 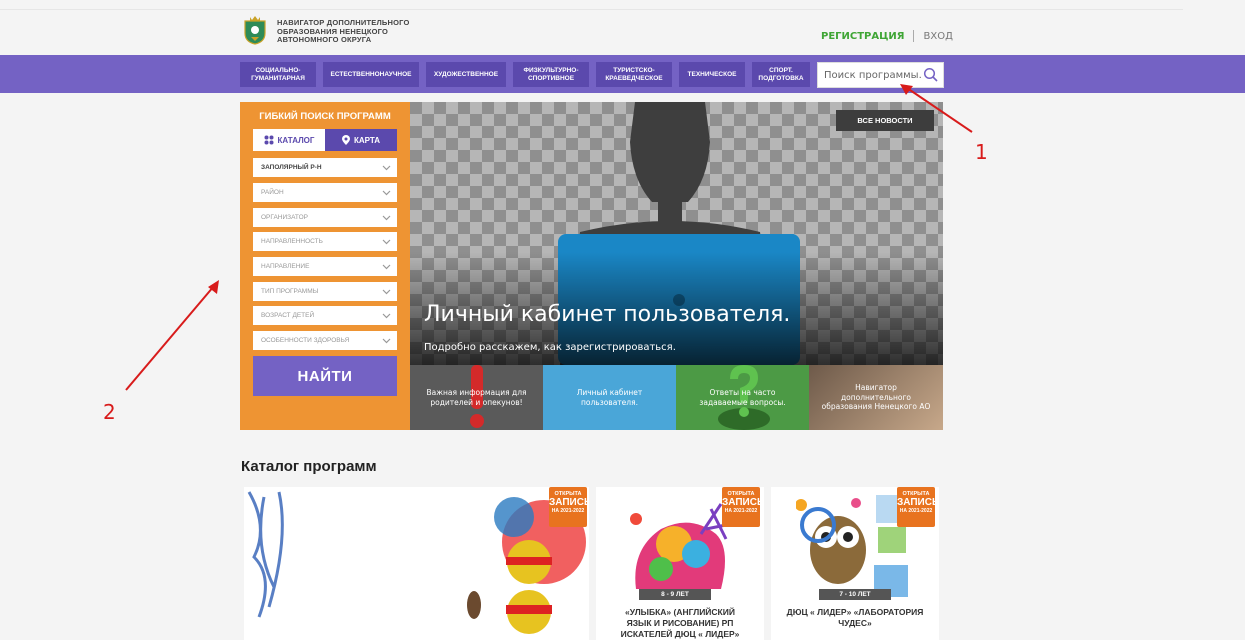 What do you see at coordinates (325, 291) in the screenshot?
I see `select-program-type: ТИП ПРОГРАММЫ` at bounding box center [325, 291].